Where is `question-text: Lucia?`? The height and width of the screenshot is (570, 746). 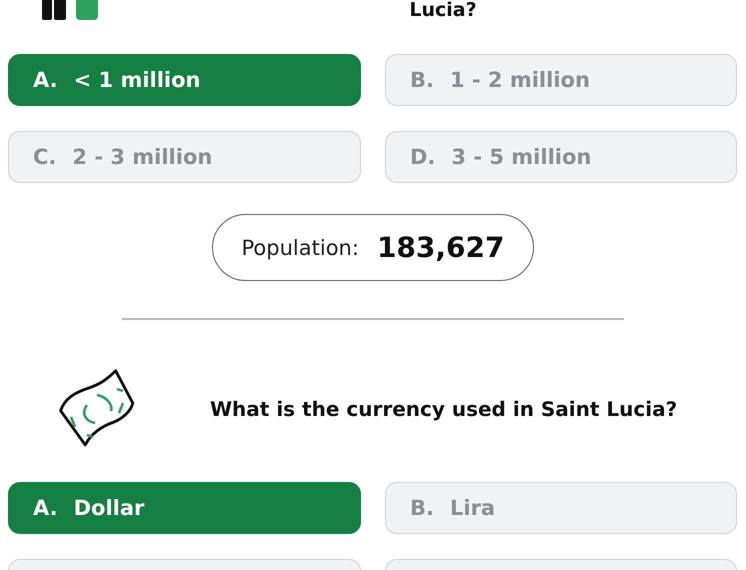
question-text: Lucia? is located at coordinates (443, 10).